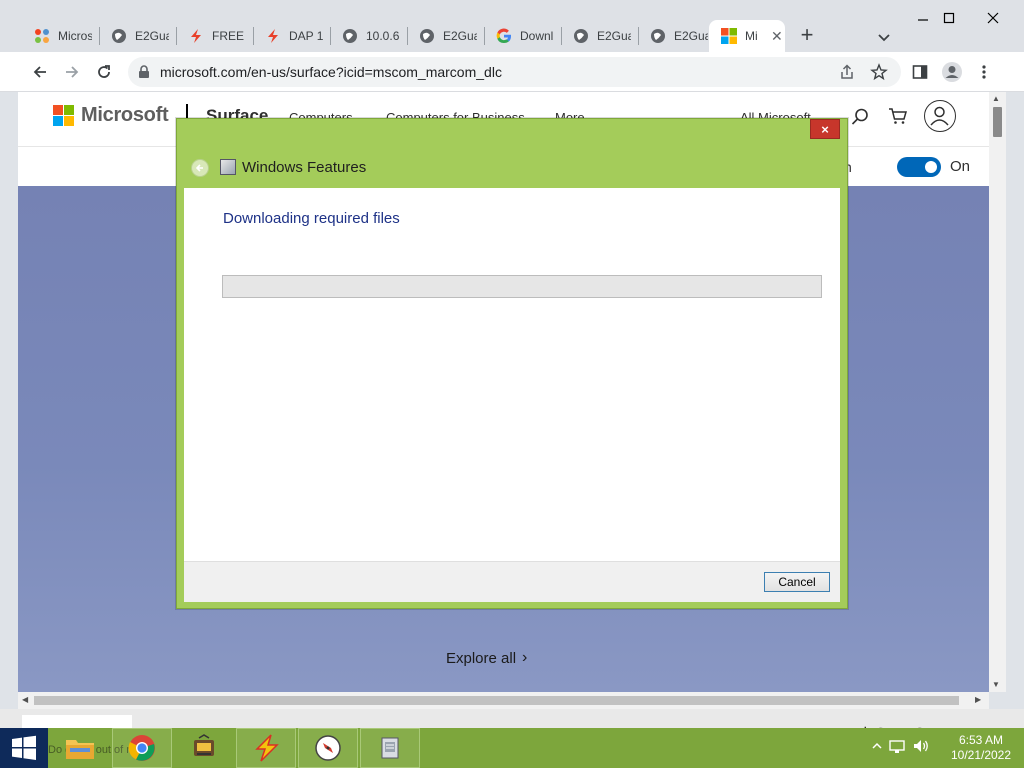 This screenshot has width=1024, height=768. I want to click on download-progress-bar, so click(522, 286).